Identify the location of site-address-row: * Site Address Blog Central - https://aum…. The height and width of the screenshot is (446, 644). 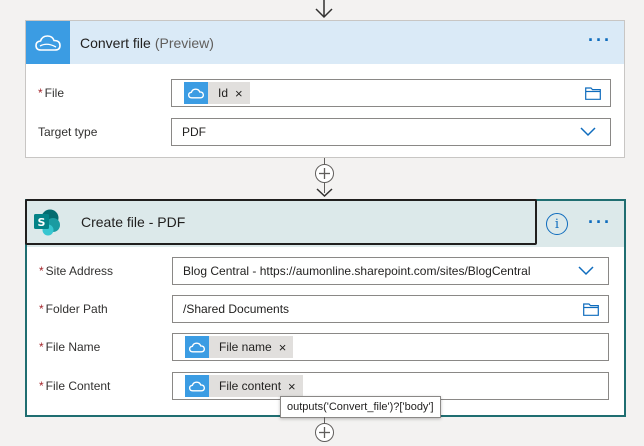
(325, 272).